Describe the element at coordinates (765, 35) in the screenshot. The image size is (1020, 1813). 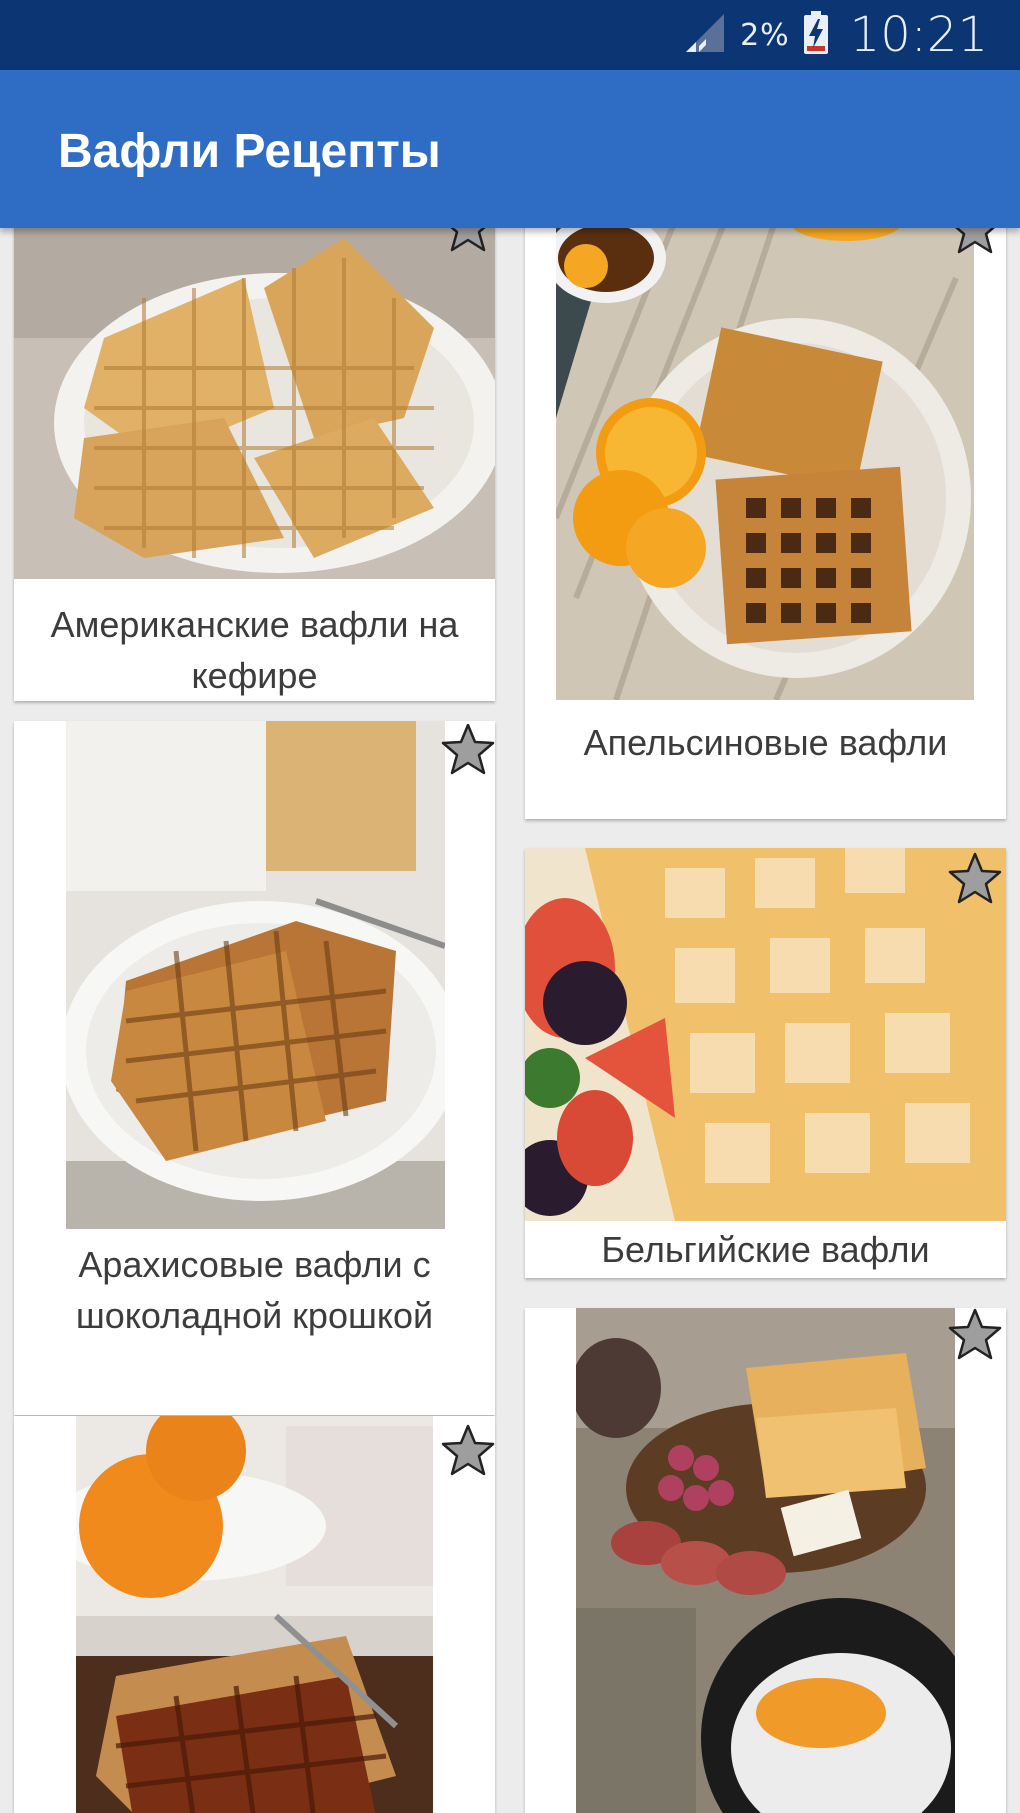
I see `battery-percent: 2%` at that location.